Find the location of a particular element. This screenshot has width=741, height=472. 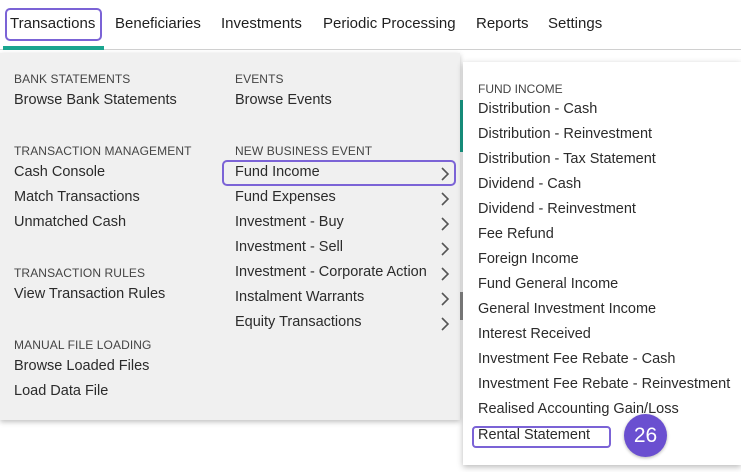

menu-cash-console: Cash Console is located at coordinates (59, 172).